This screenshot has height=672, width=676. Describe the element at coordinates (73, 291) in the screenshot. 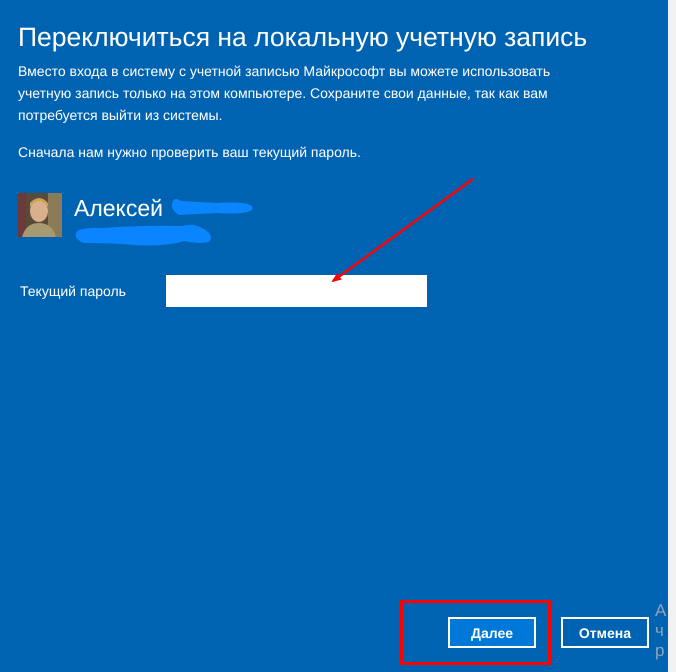

I see `password-label: Текущий пароль` at that location.